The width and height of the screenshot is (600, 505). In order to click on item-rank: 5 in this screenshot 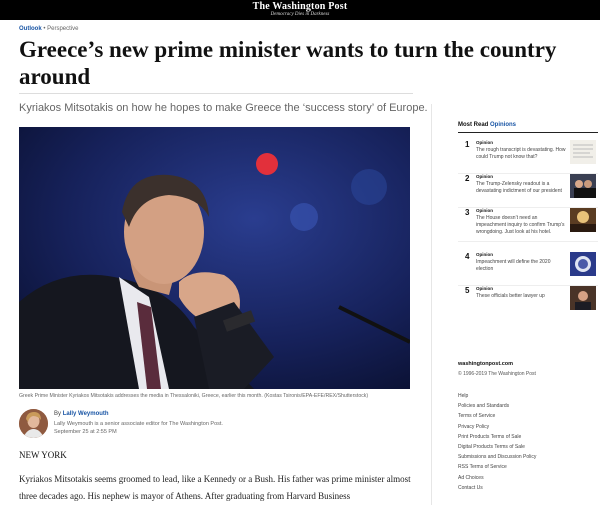, I will do `click(467, 290)`.